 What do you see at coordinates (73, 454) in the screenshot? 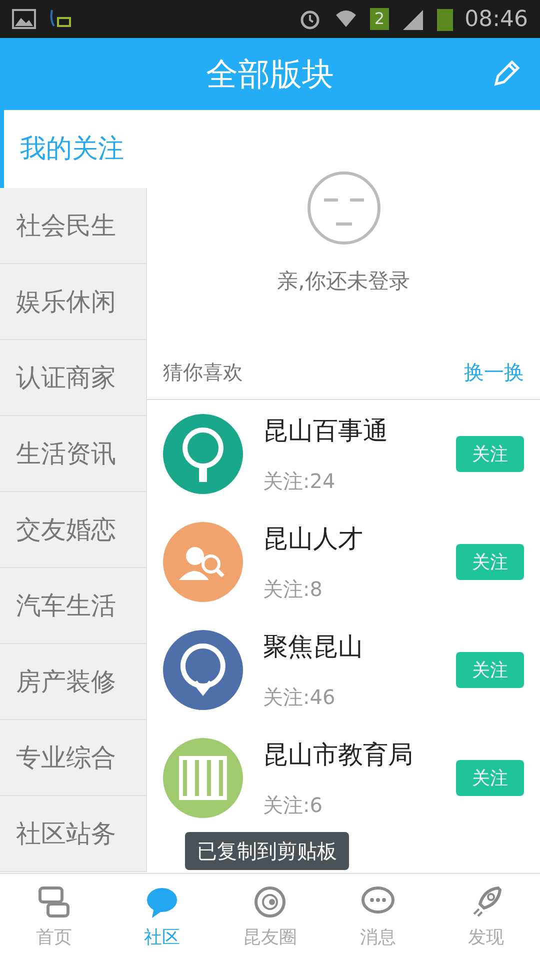
I see `sidebar-item: 生活资讯` at bounding box center [73, 454].